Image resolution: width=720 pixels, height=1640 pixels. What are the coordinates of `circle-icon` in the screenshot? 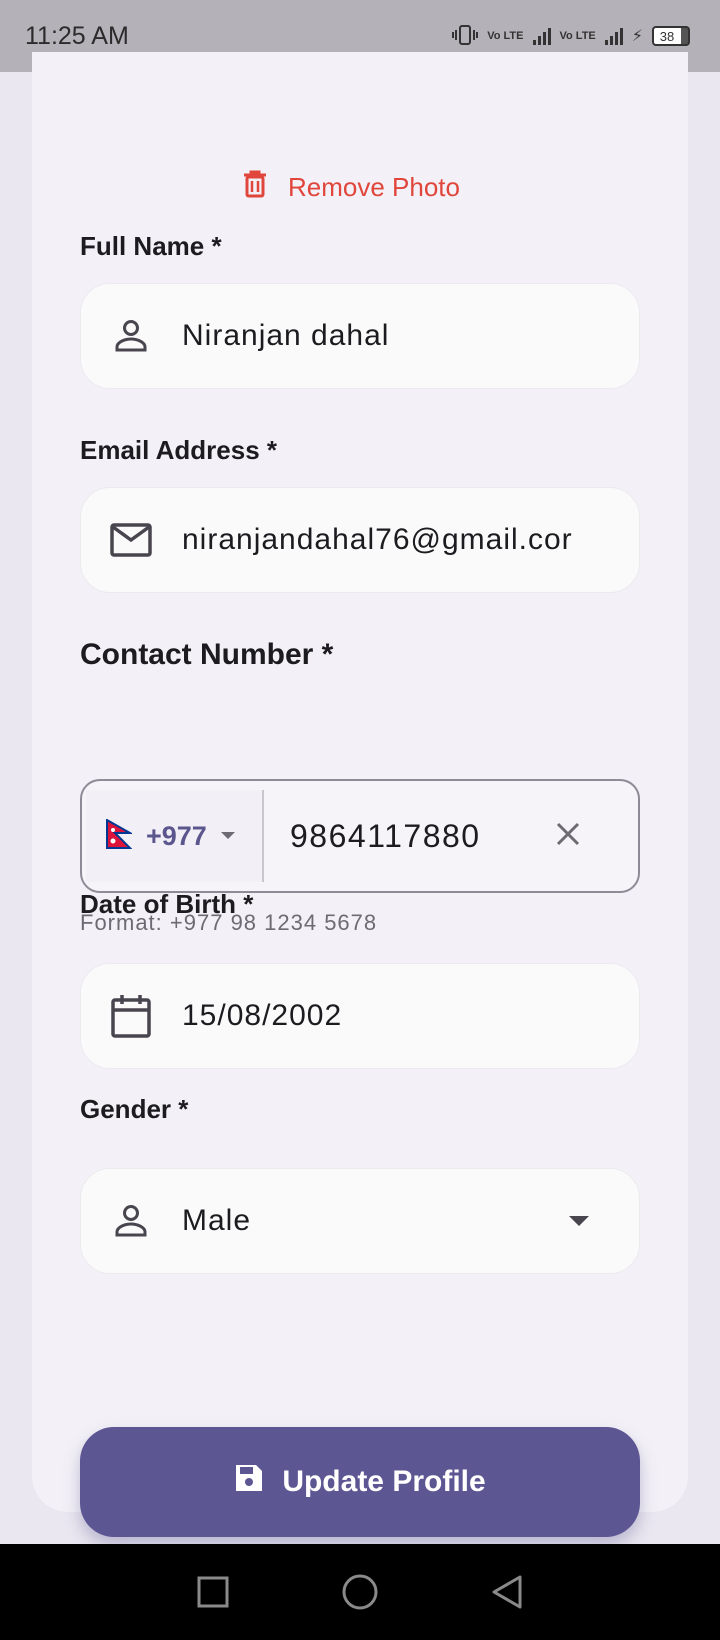 It's located at (360, 1592).